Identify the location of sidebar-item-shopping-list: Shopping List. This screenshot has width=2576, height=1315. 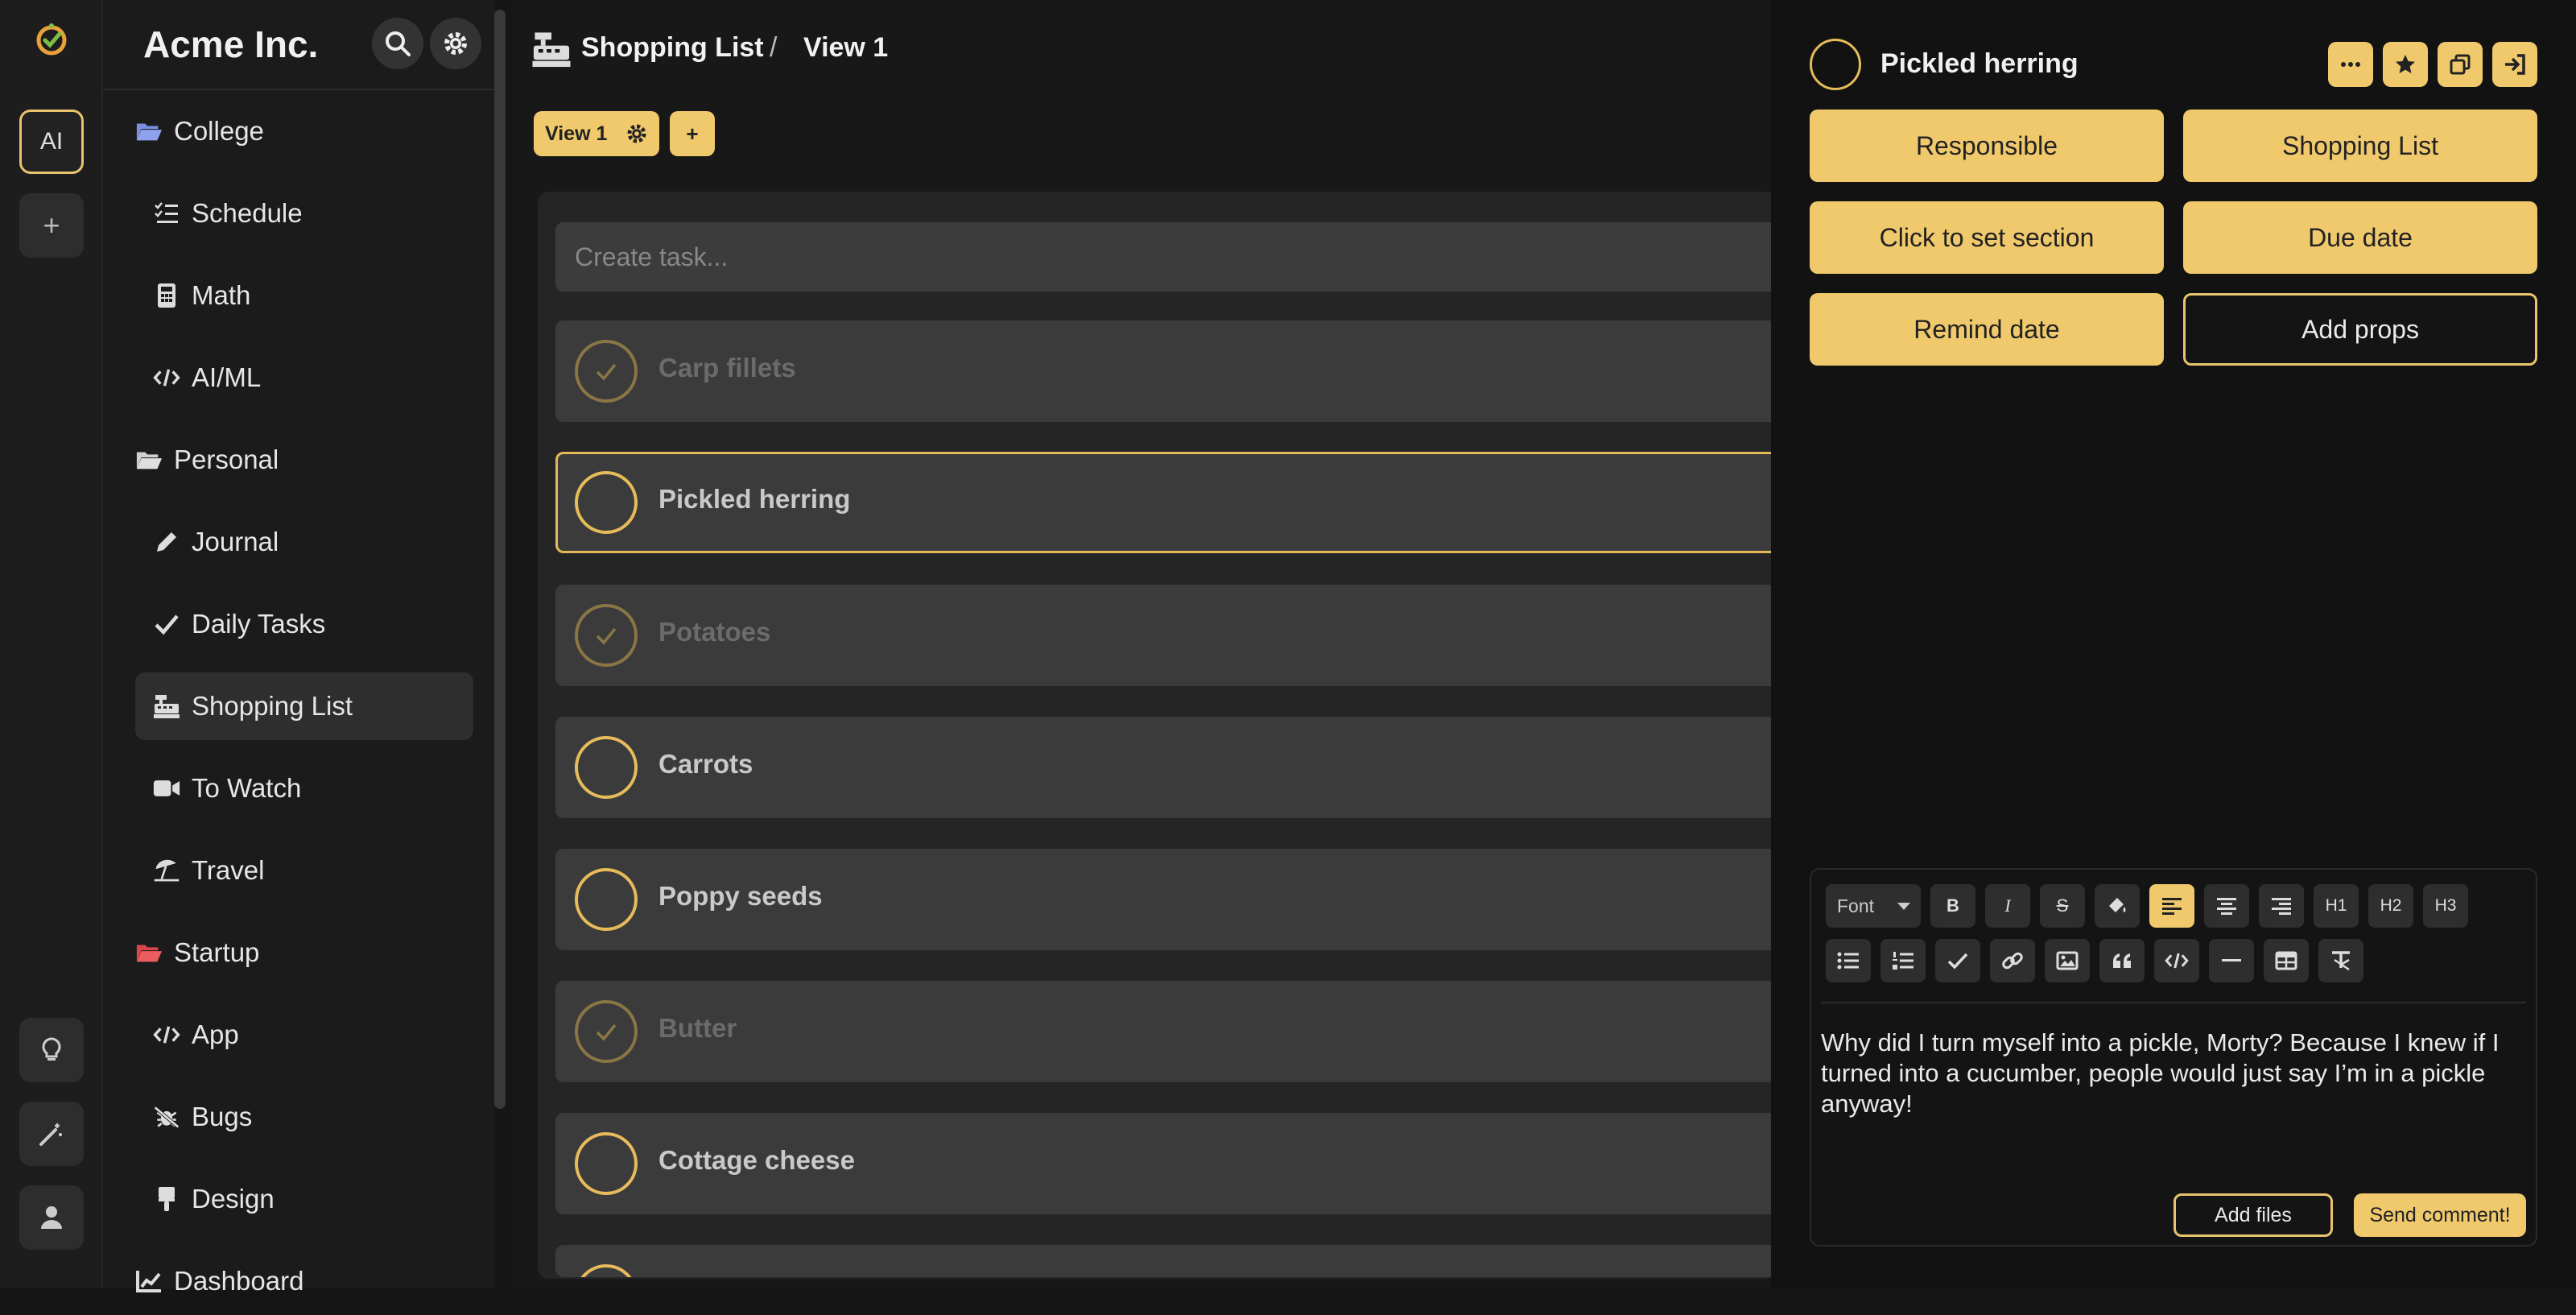
(304, 706).